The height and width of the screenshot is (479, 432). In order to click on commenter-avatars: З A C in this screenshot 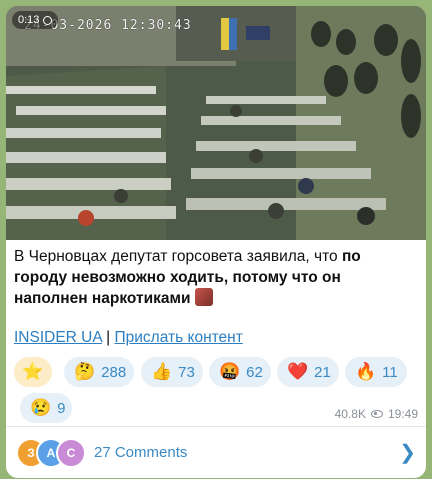, I will do `click(56, 453)`.